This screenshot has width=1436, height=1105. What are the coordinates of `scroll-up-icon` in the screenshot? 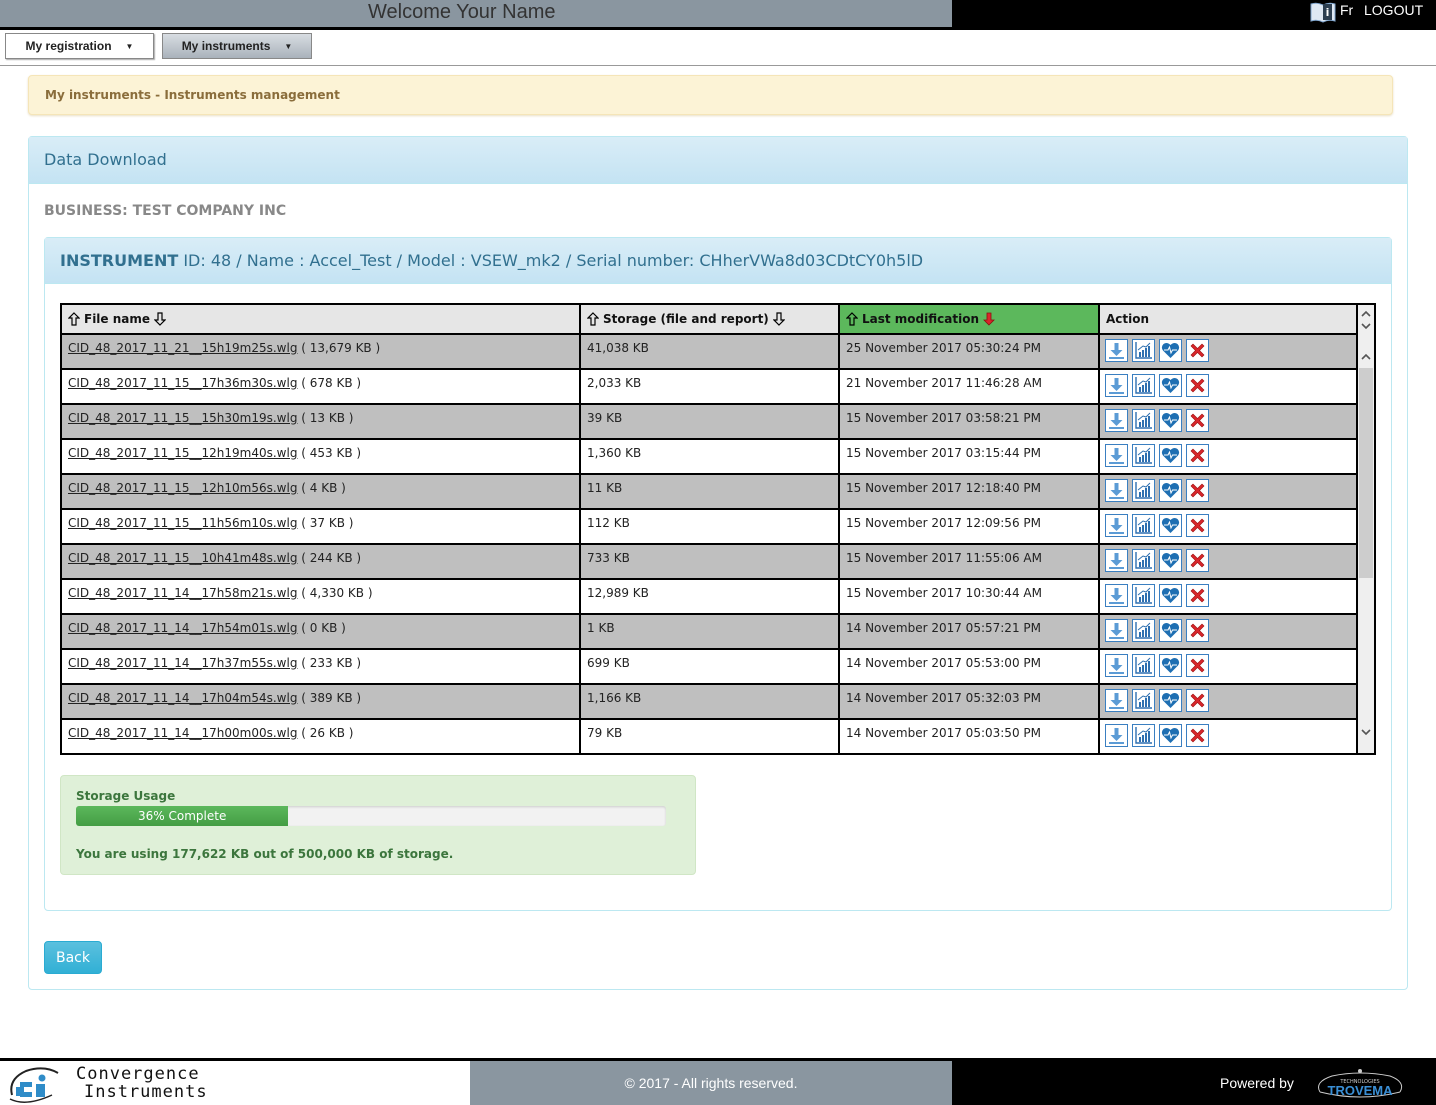 It's located at (1366, 356).